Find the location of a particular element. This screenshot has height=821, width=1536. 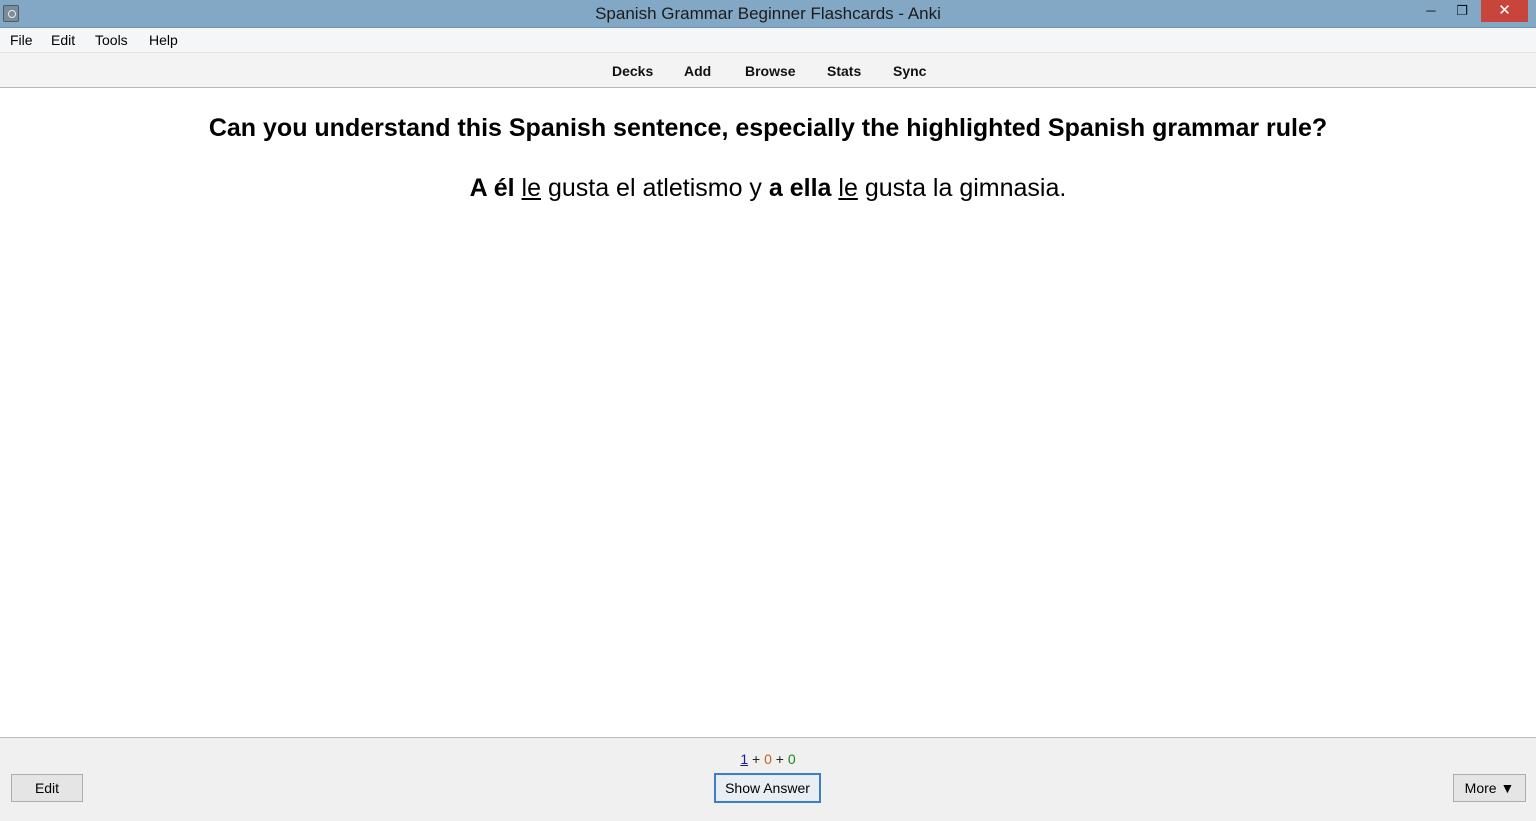

edit-button: Edit is located at coordinates (47, 788).